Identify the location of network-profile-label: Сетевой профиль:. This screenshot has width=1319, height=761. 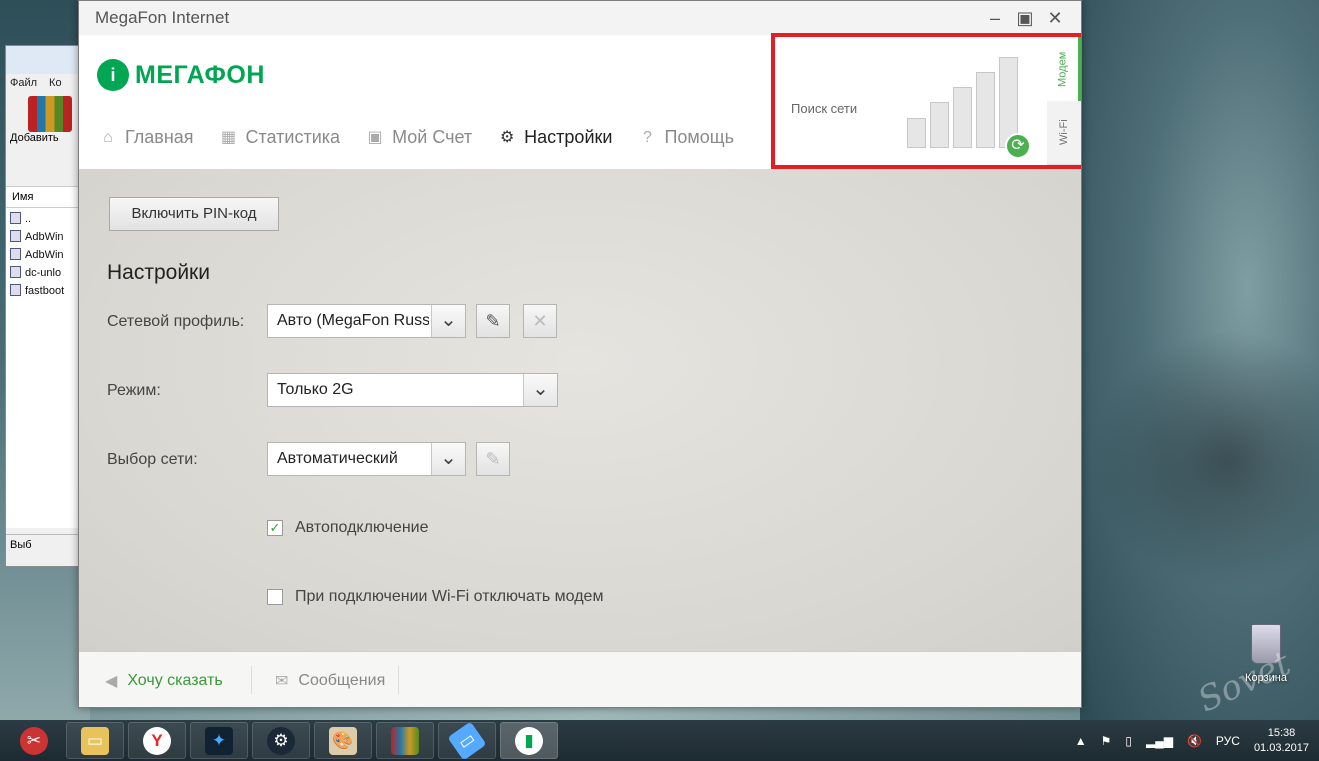
(176, 321).